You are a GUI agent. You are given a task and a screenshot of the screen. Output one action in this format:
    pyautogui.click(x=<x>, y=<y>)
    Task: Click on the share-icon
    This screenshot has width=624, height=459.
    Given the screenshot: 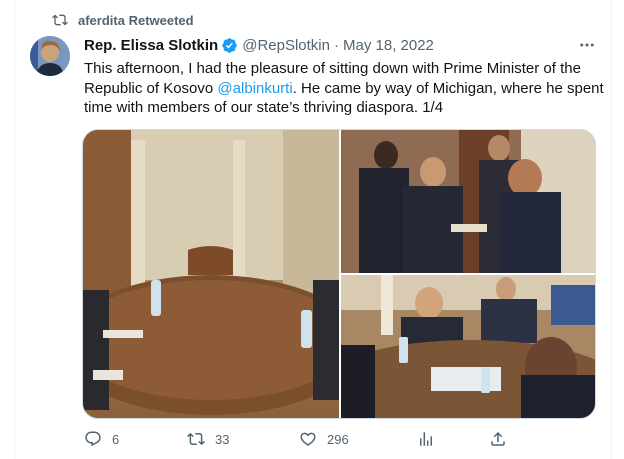 What is the action you would take?
    pyautogui.click(x=498, y=438)
    